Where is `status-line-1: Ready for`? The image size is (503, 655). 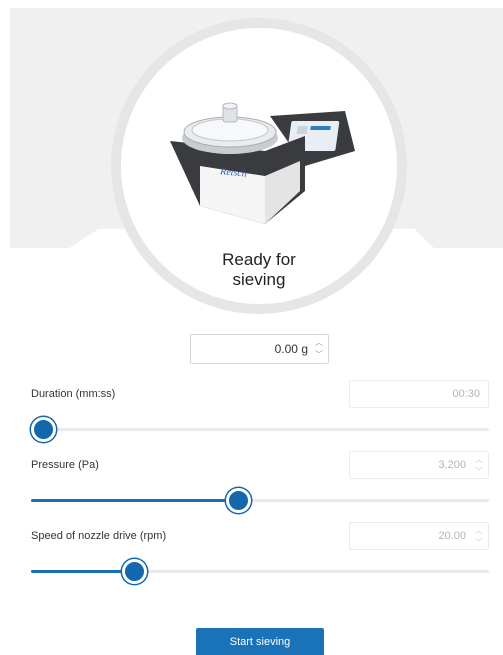 status-line-1: Ready for is located at coordinates (259, 259).